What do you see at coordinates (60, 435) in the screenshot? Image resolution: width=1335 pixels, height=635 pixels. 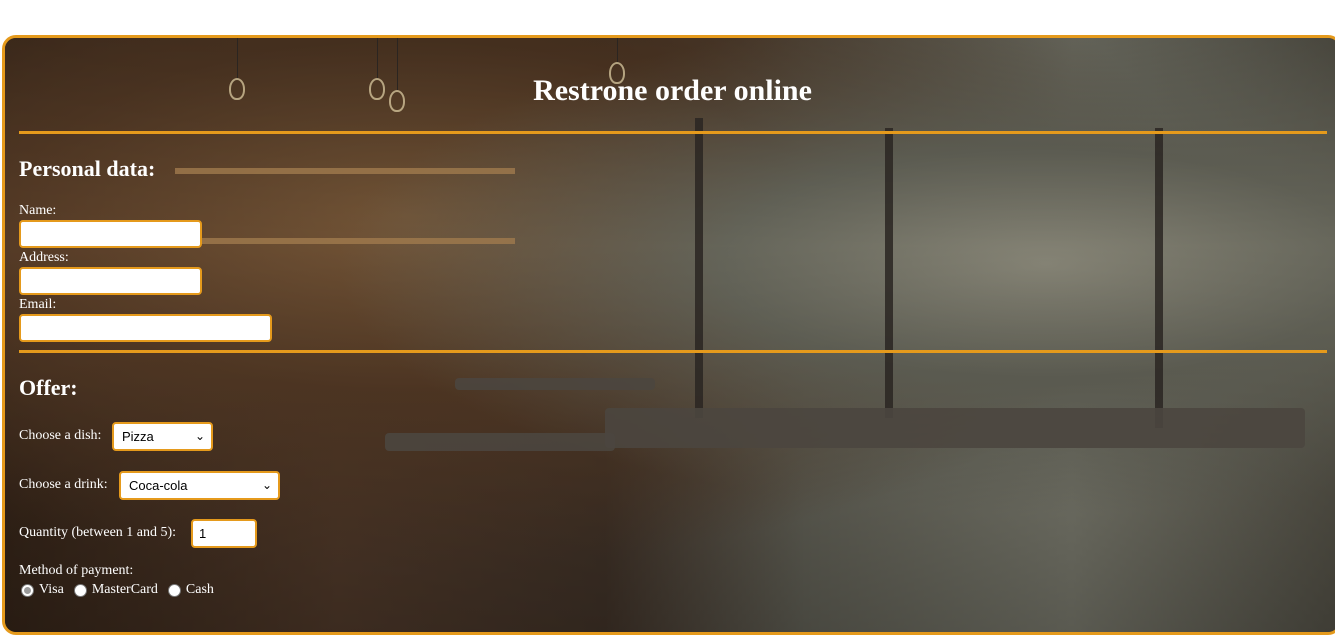 I see `dish-label: Choose a dish:` at bounding box center [60, 435].